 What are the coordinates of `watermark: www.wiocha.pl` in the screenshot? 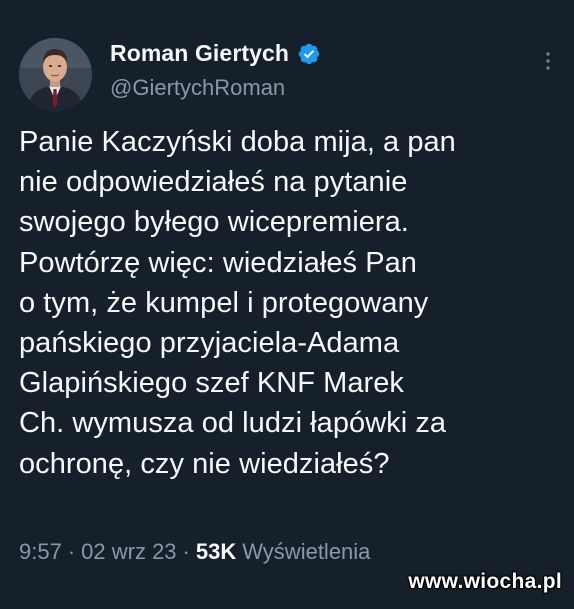 It's located at (485, 581).